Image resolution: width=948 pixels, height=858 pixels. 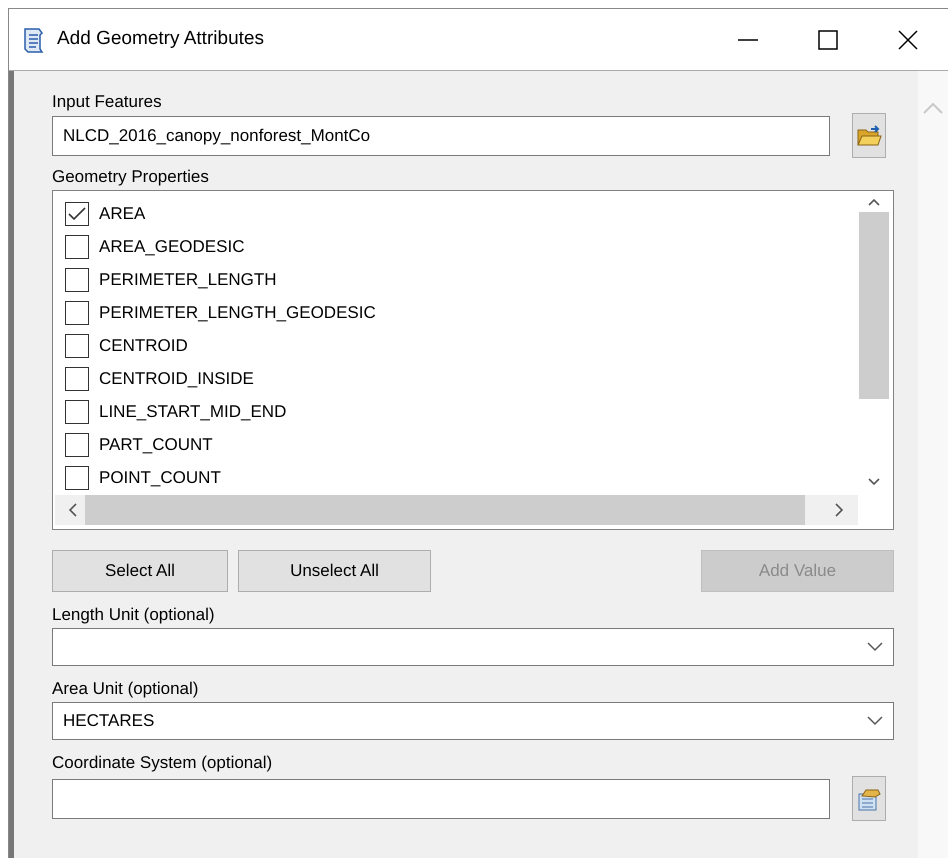 What do you see at coordinates (473, 721) in the screenshot?
I see `dropdown-field: HECTARES` at bounding box center [473, 721].